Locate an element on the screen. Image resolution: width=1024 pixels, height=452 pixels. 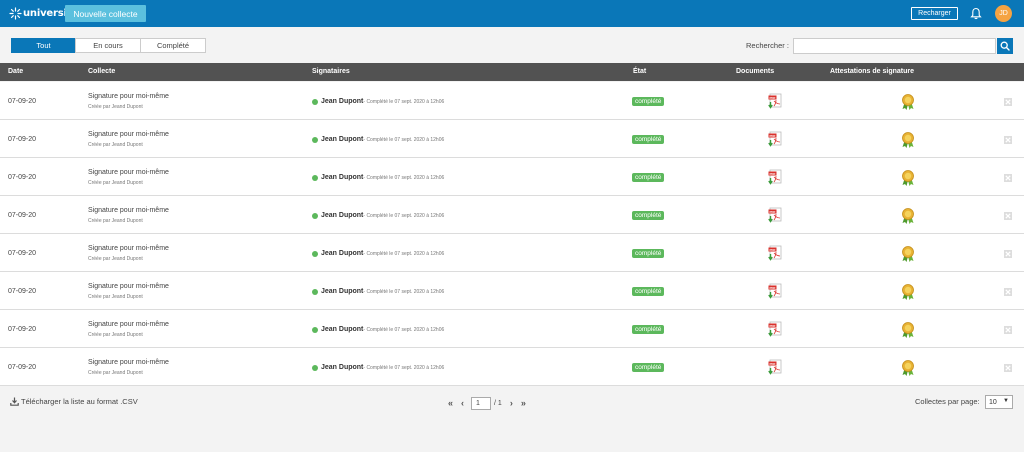
search-icon is located at coordinates (1005, 46).